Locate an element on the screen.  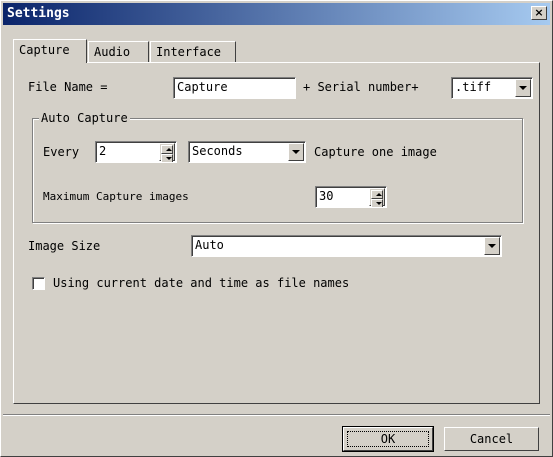
max-capture-stepper: 30 is located at coordinates (351, 197).